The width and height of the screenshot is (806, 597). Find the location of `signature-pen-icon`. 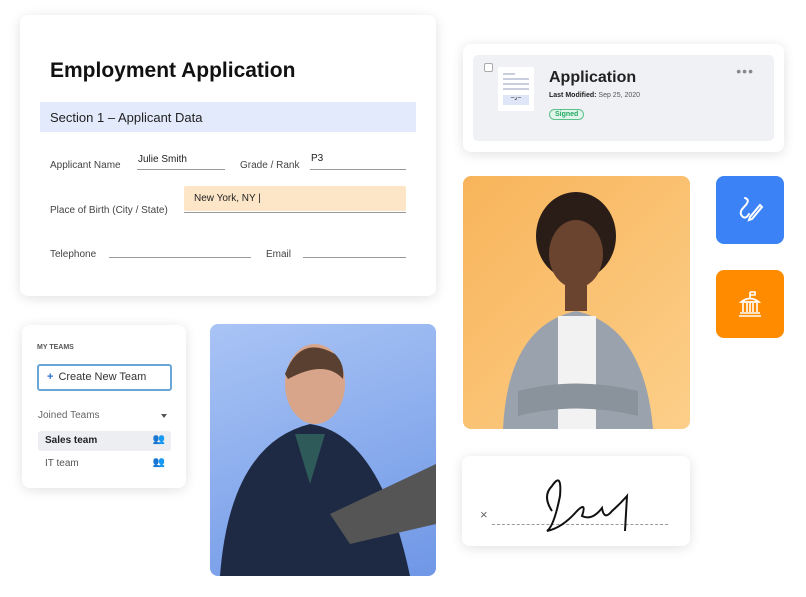

signature-pen-icon is located at coordinates (750, 210).